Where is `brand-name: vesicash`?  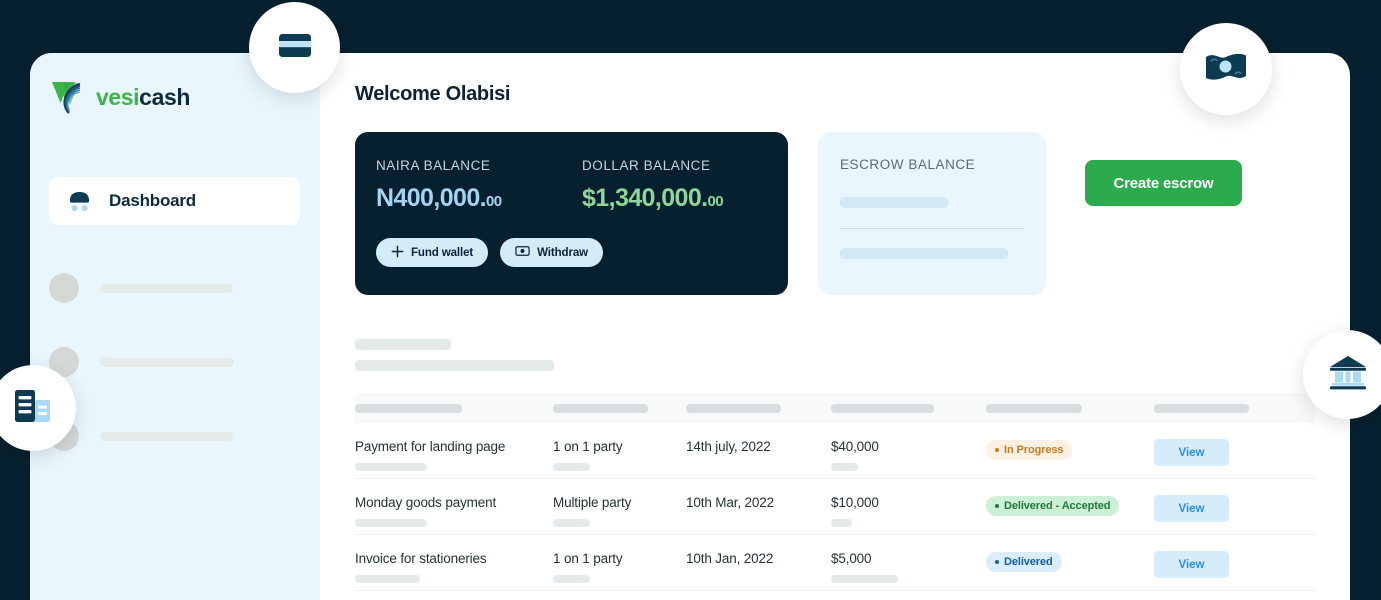 brand-name: vesicash is located at coordinates (143, 97).